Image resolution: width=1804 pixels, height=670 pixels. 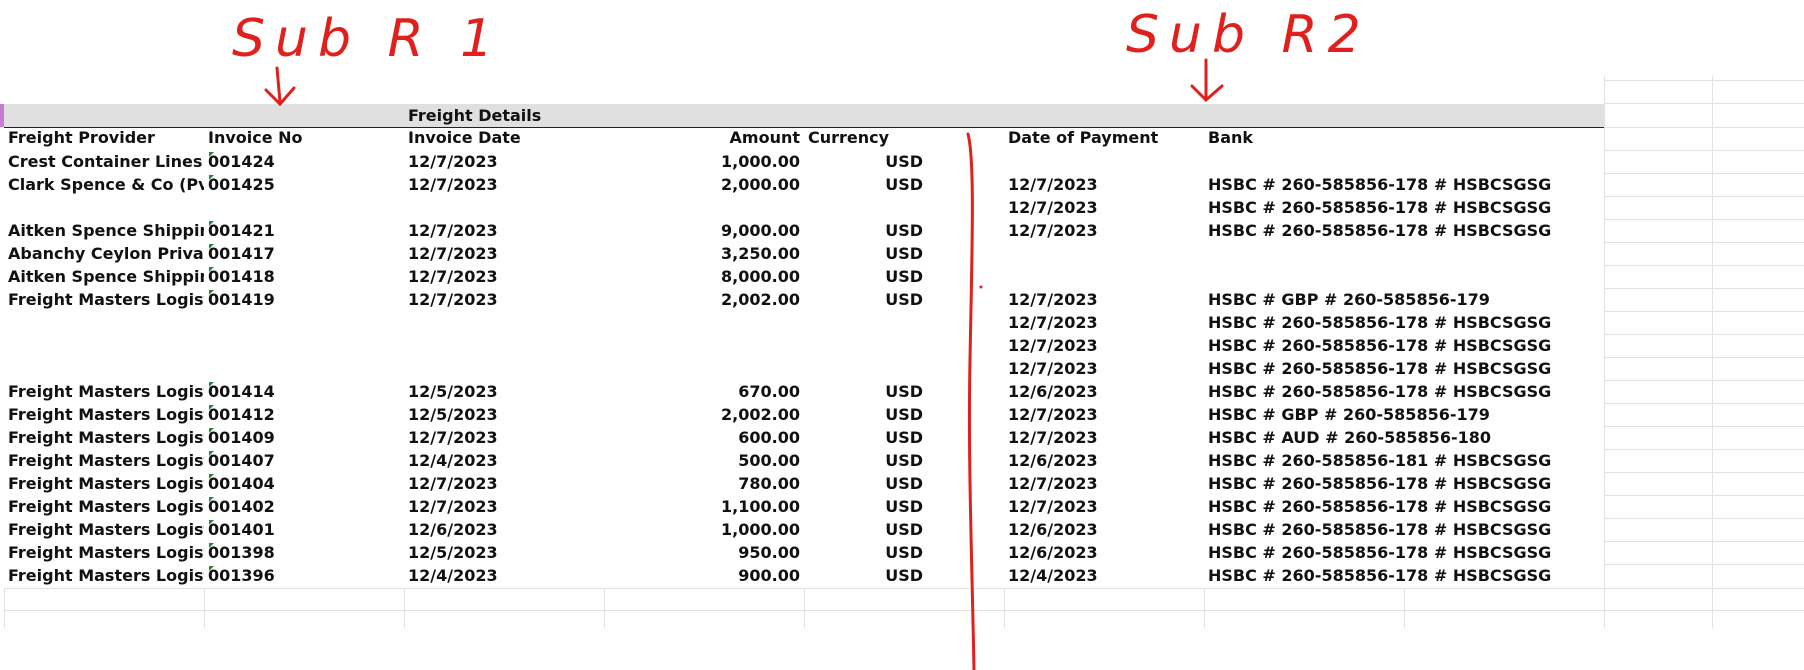 I want to click on annotation-dot, so click(x=981, y=287).